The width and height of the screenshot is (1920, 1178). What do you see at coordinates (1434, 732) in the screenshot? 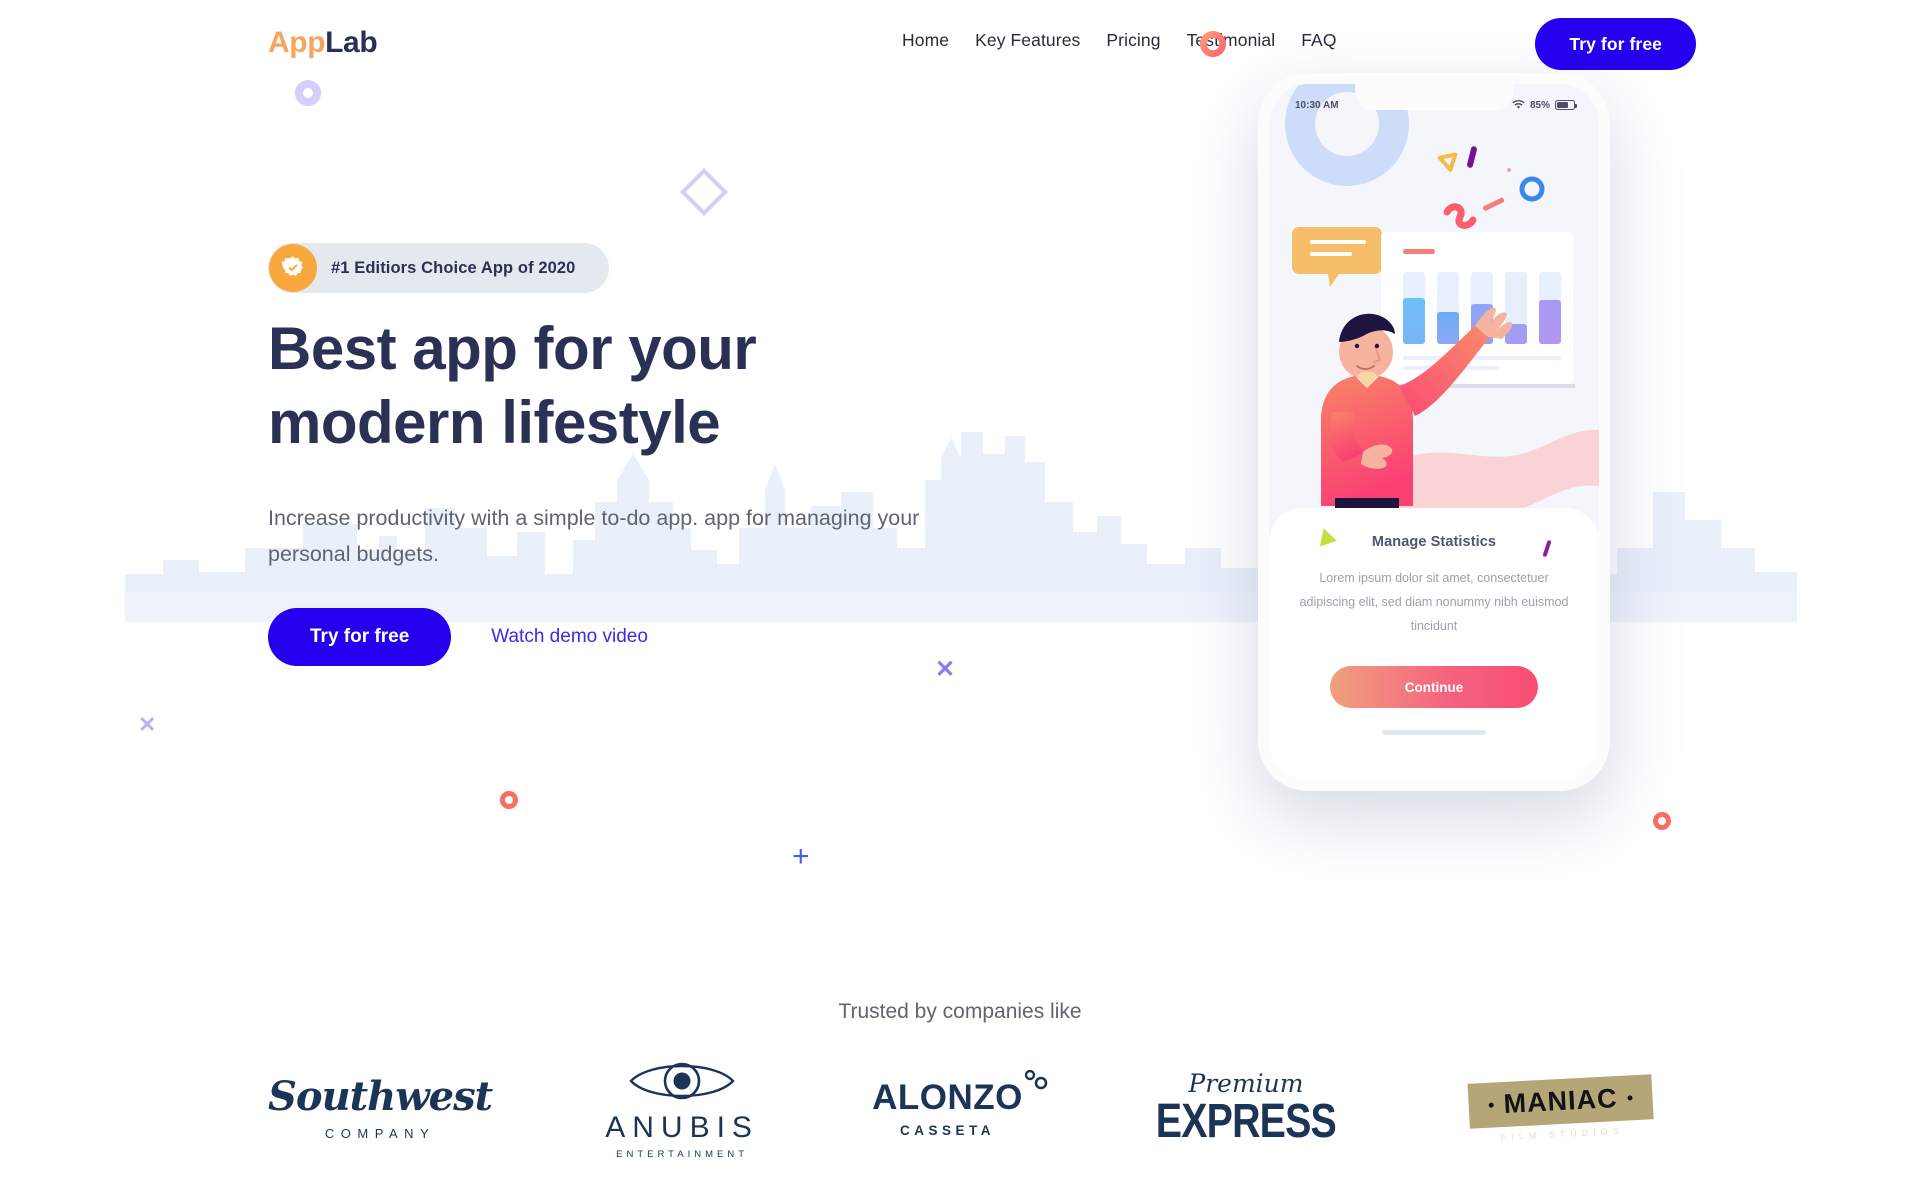
I see `home-indicator` at bounding box center [1434, 732].